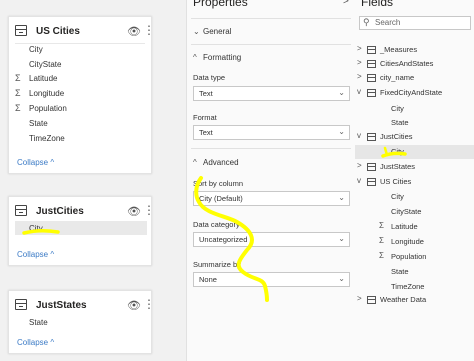 This screenshot has width=474, height=361. Describe the element at coordinates (414, 287) in the screenshot. I see `field-list-item: TimeZone` at that location.